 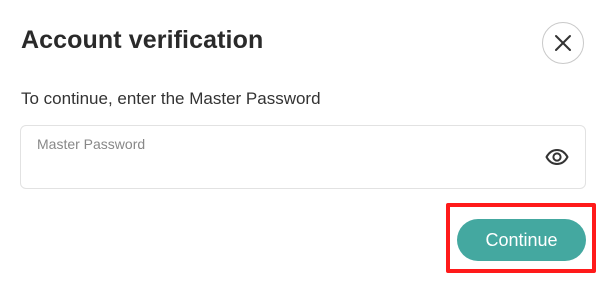 I want to click on close-icon, so click(x=563, y=43).